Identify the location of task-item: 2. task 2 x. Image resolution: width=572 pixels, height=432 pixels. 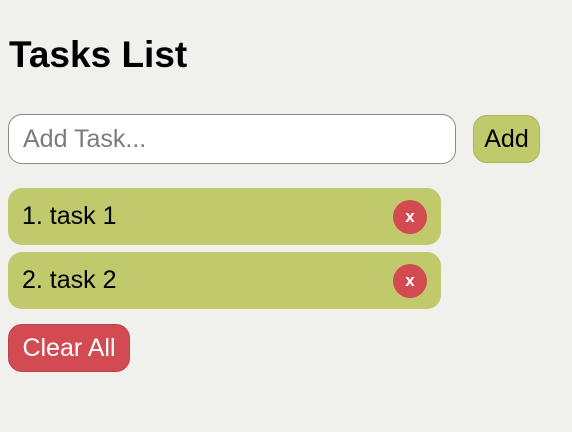
(224, 280).